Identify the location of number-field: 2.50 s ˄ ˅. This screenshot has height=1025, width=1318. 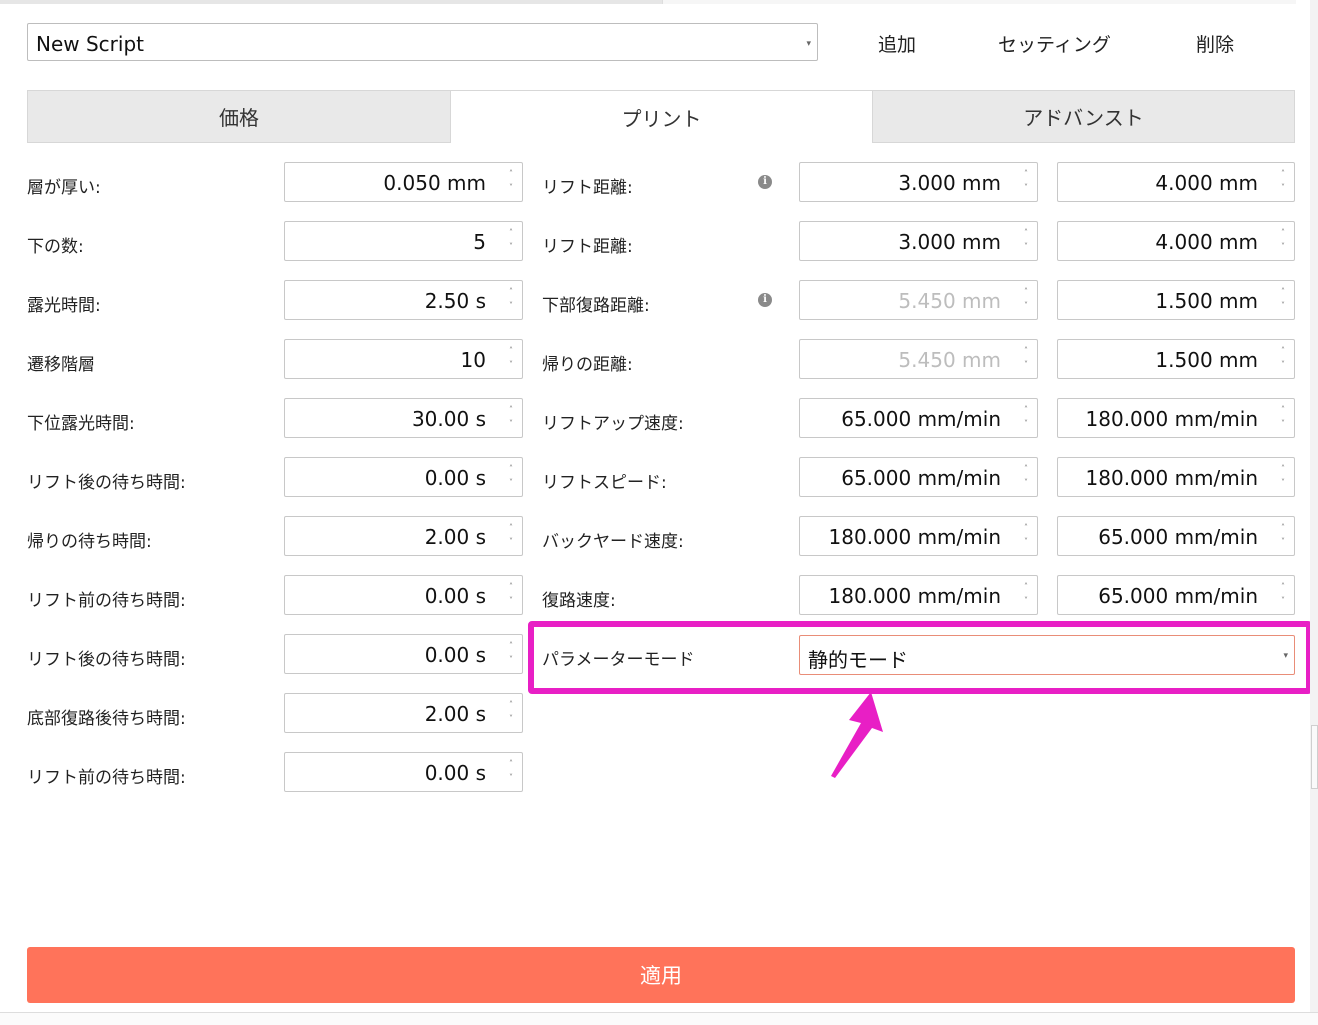
(403, 300).